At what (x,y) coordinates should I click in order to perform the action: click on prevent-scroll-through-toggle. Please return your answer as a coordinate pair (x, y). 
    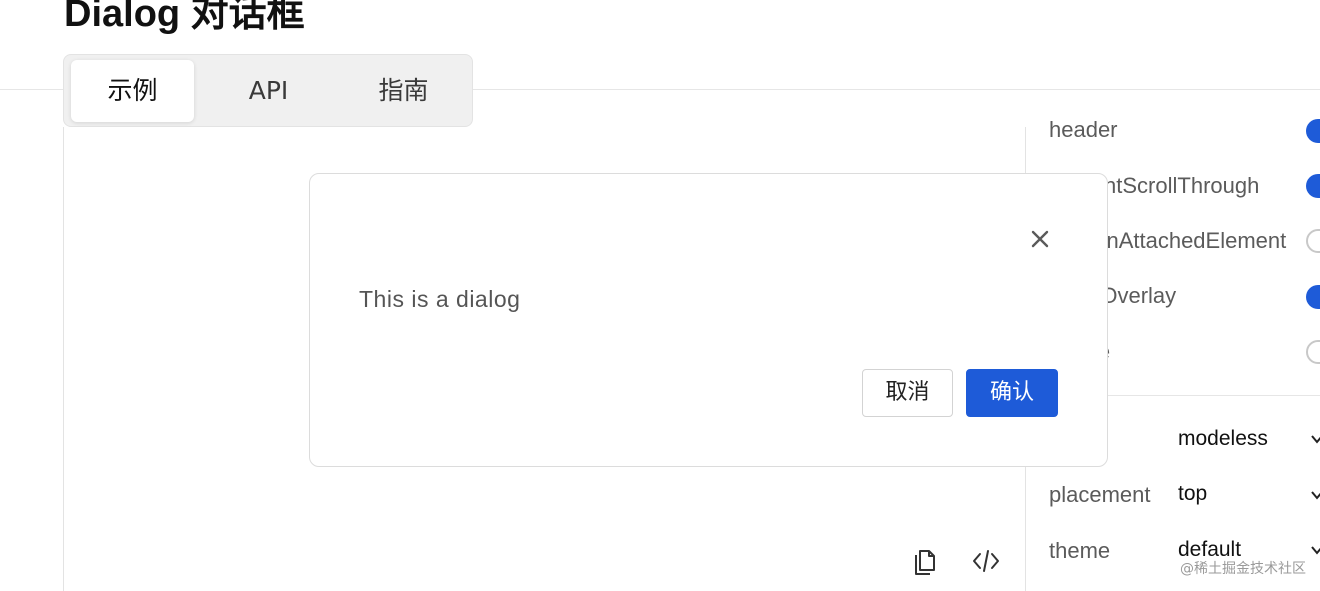
    Looking at the image, I should click on (1313, 186).